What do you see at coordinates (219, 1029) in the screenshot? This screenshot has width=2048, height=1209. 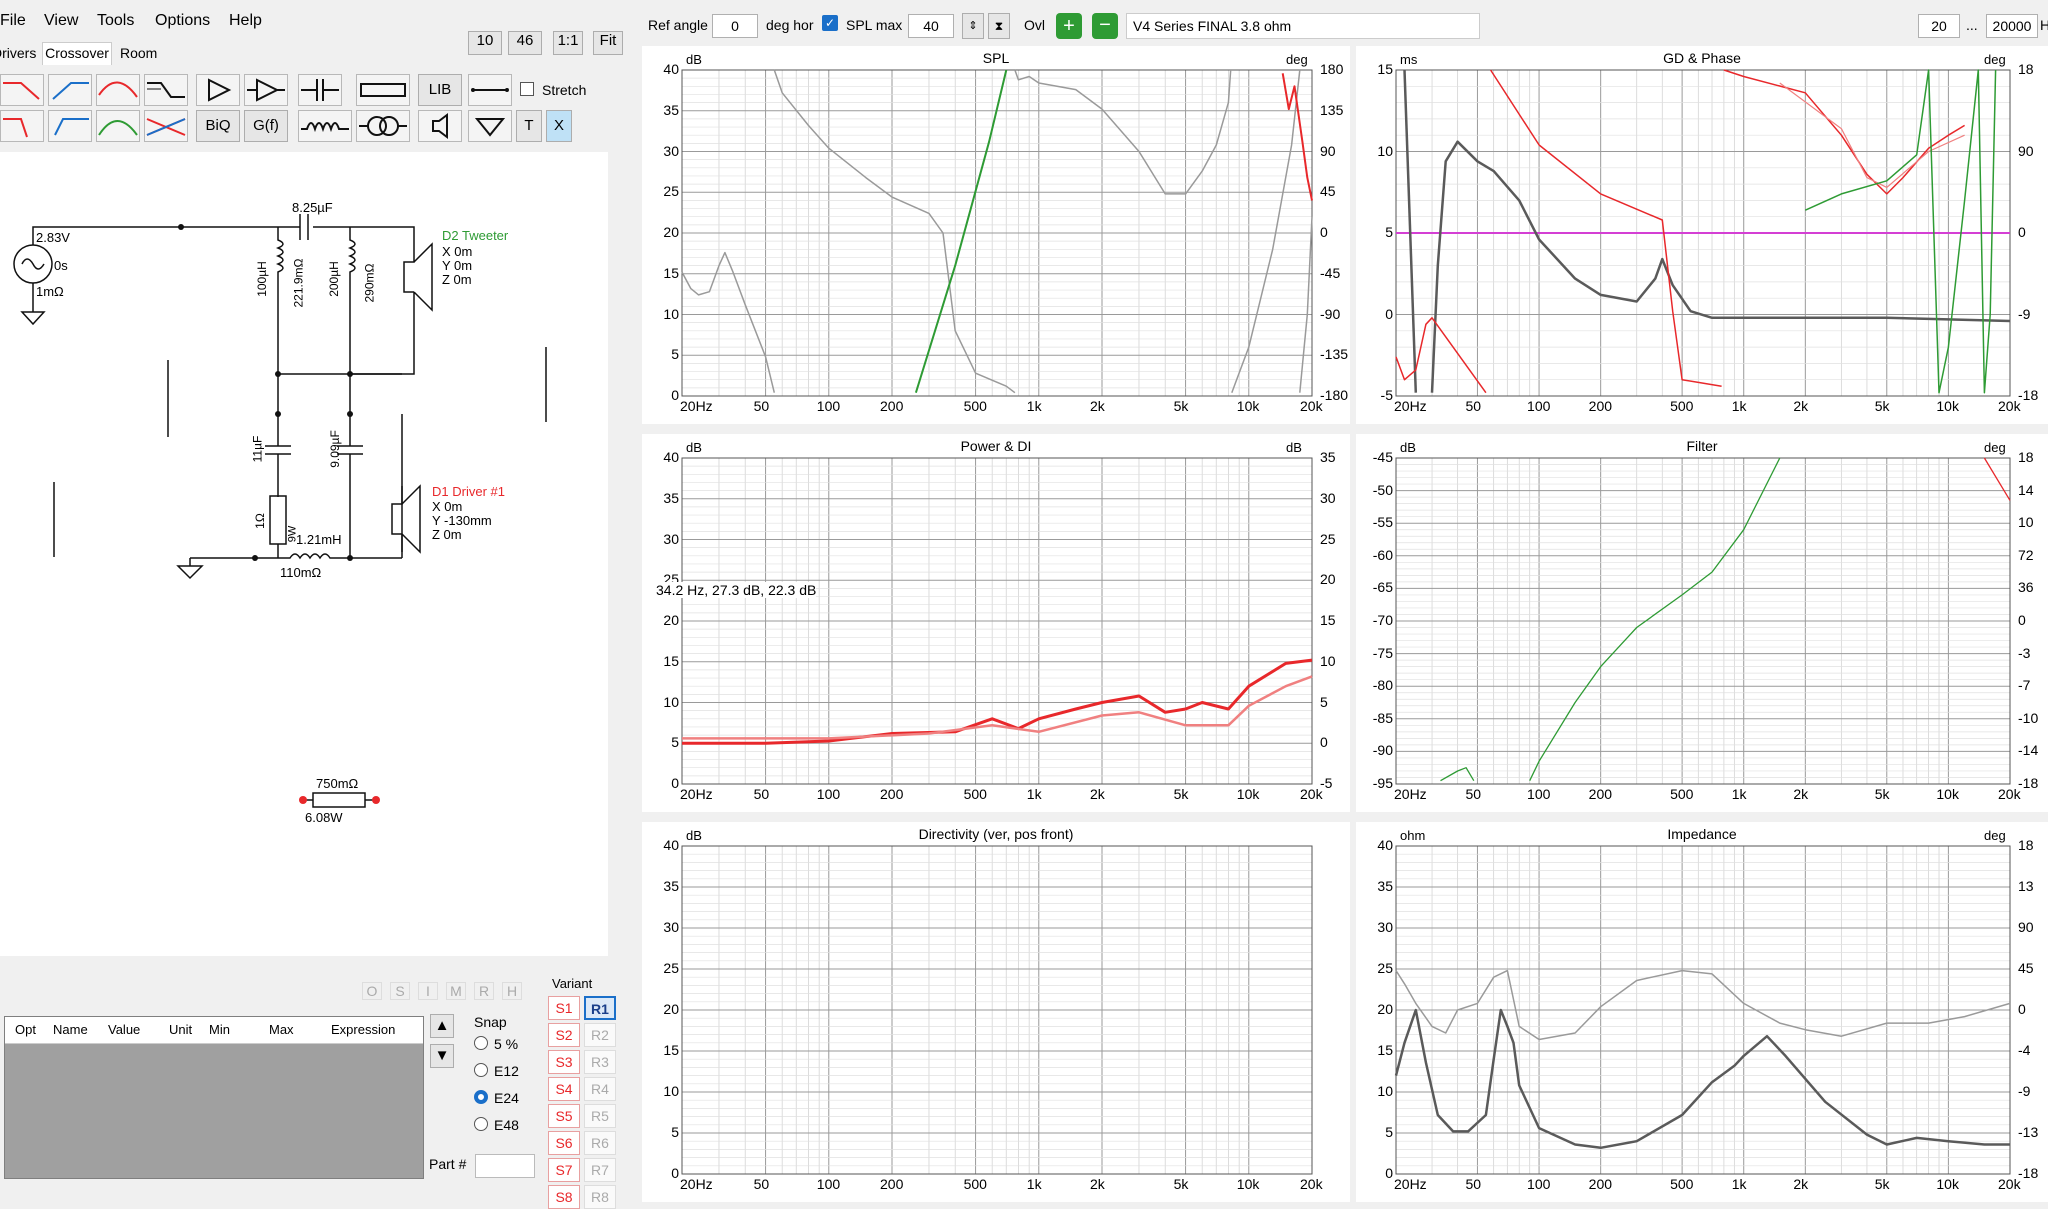 I see `col-min: Min` at bounding box center [219, 1029].